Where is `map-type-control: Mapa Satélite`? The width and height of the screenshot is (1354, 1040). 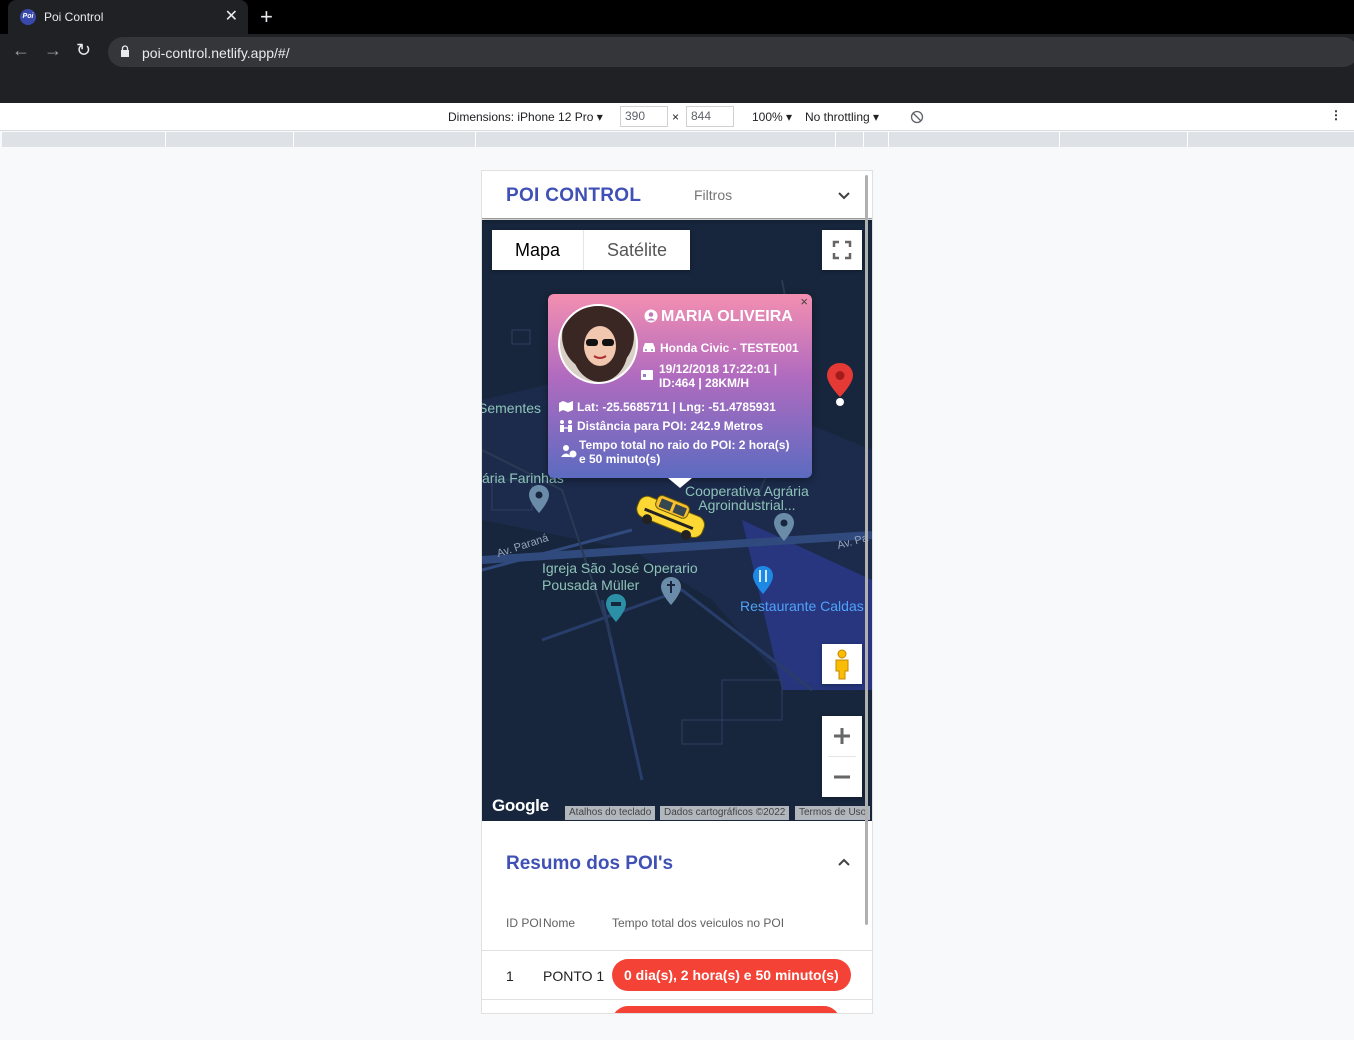 map-type-control: Mapa Satélite is located at coordinates (591, 250).